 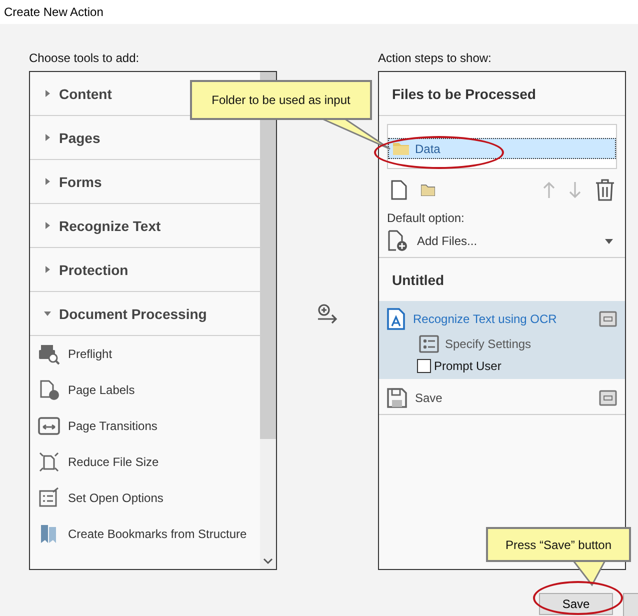 I want to click on tool-item: Page Labels, so click(x=145, y=390).